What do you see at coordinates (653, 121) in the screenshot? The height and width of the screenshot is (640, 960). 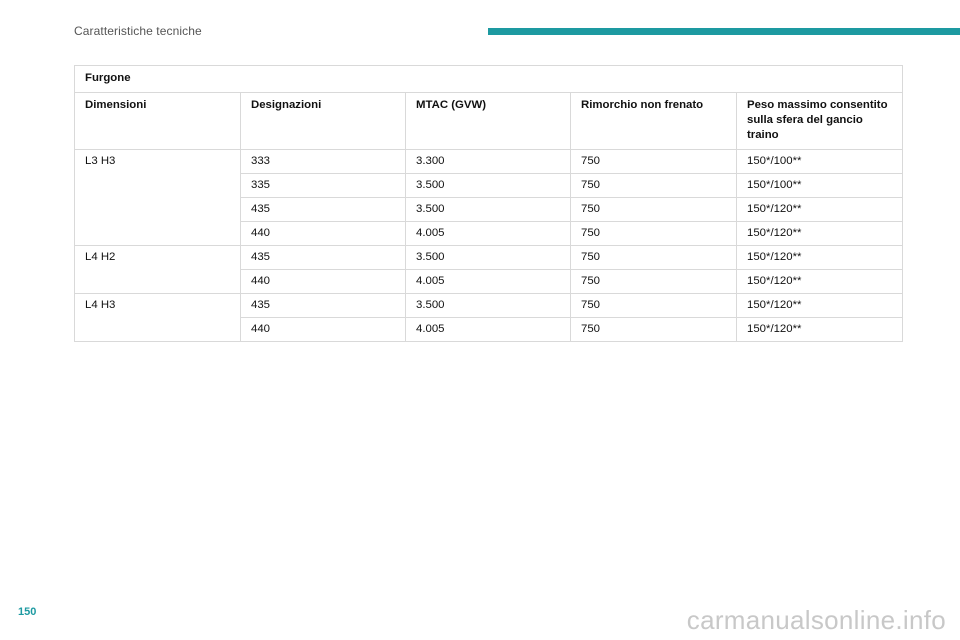 I see `column-header: Rimorchio non frenato` at bounding box center [653, 121].